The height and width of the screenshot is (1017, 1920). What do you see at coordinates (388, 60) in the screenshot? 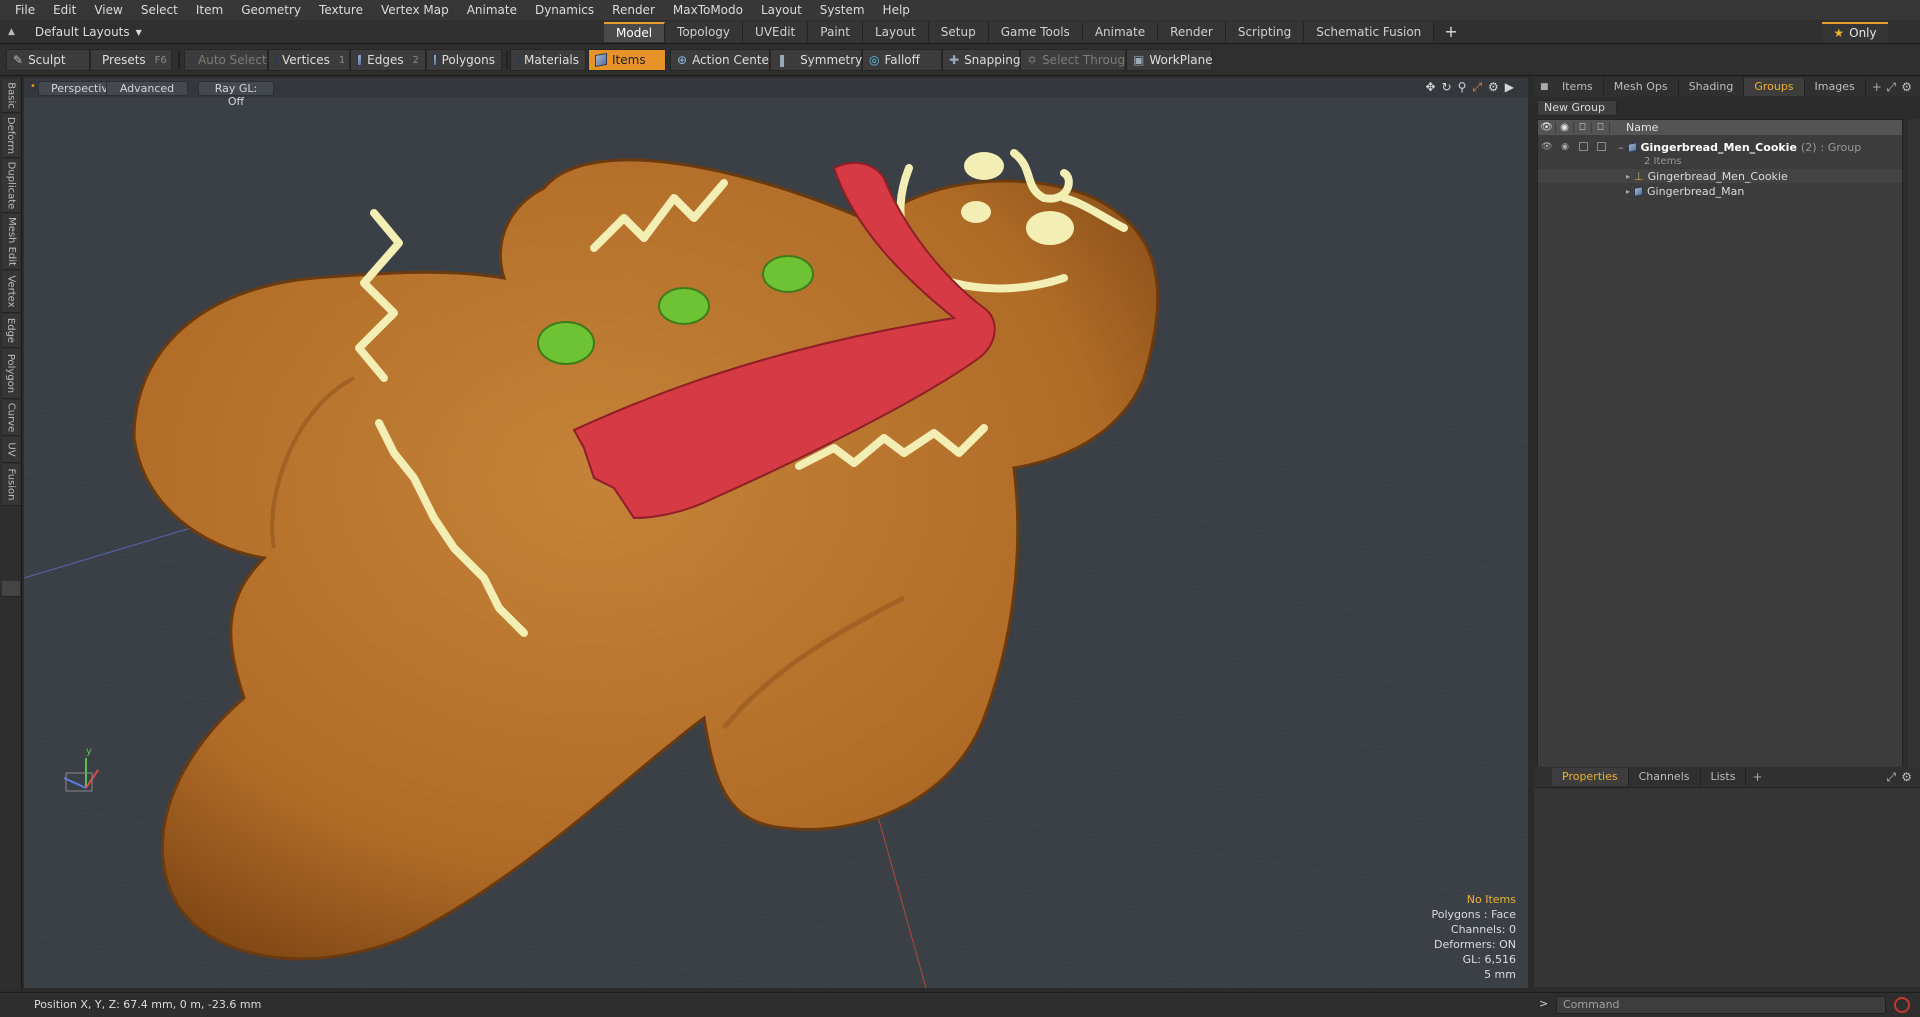
I see `edges-button: Edges 2` at bounding box center [388, 60].